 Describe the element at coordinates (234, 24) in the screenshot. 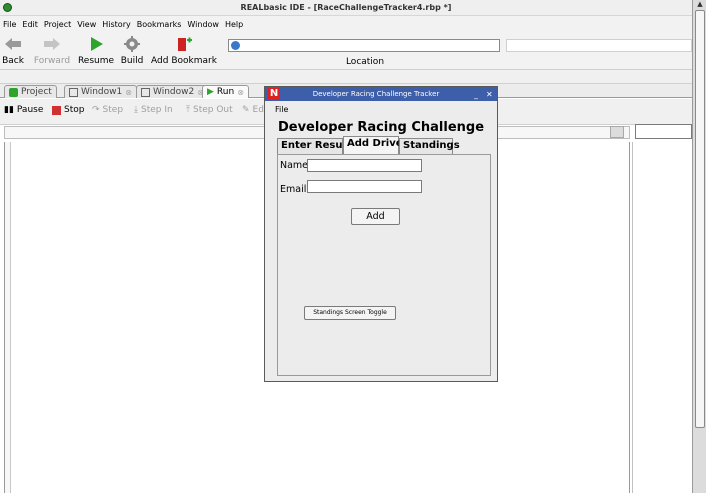

I see `menu-help: Help` at that location.